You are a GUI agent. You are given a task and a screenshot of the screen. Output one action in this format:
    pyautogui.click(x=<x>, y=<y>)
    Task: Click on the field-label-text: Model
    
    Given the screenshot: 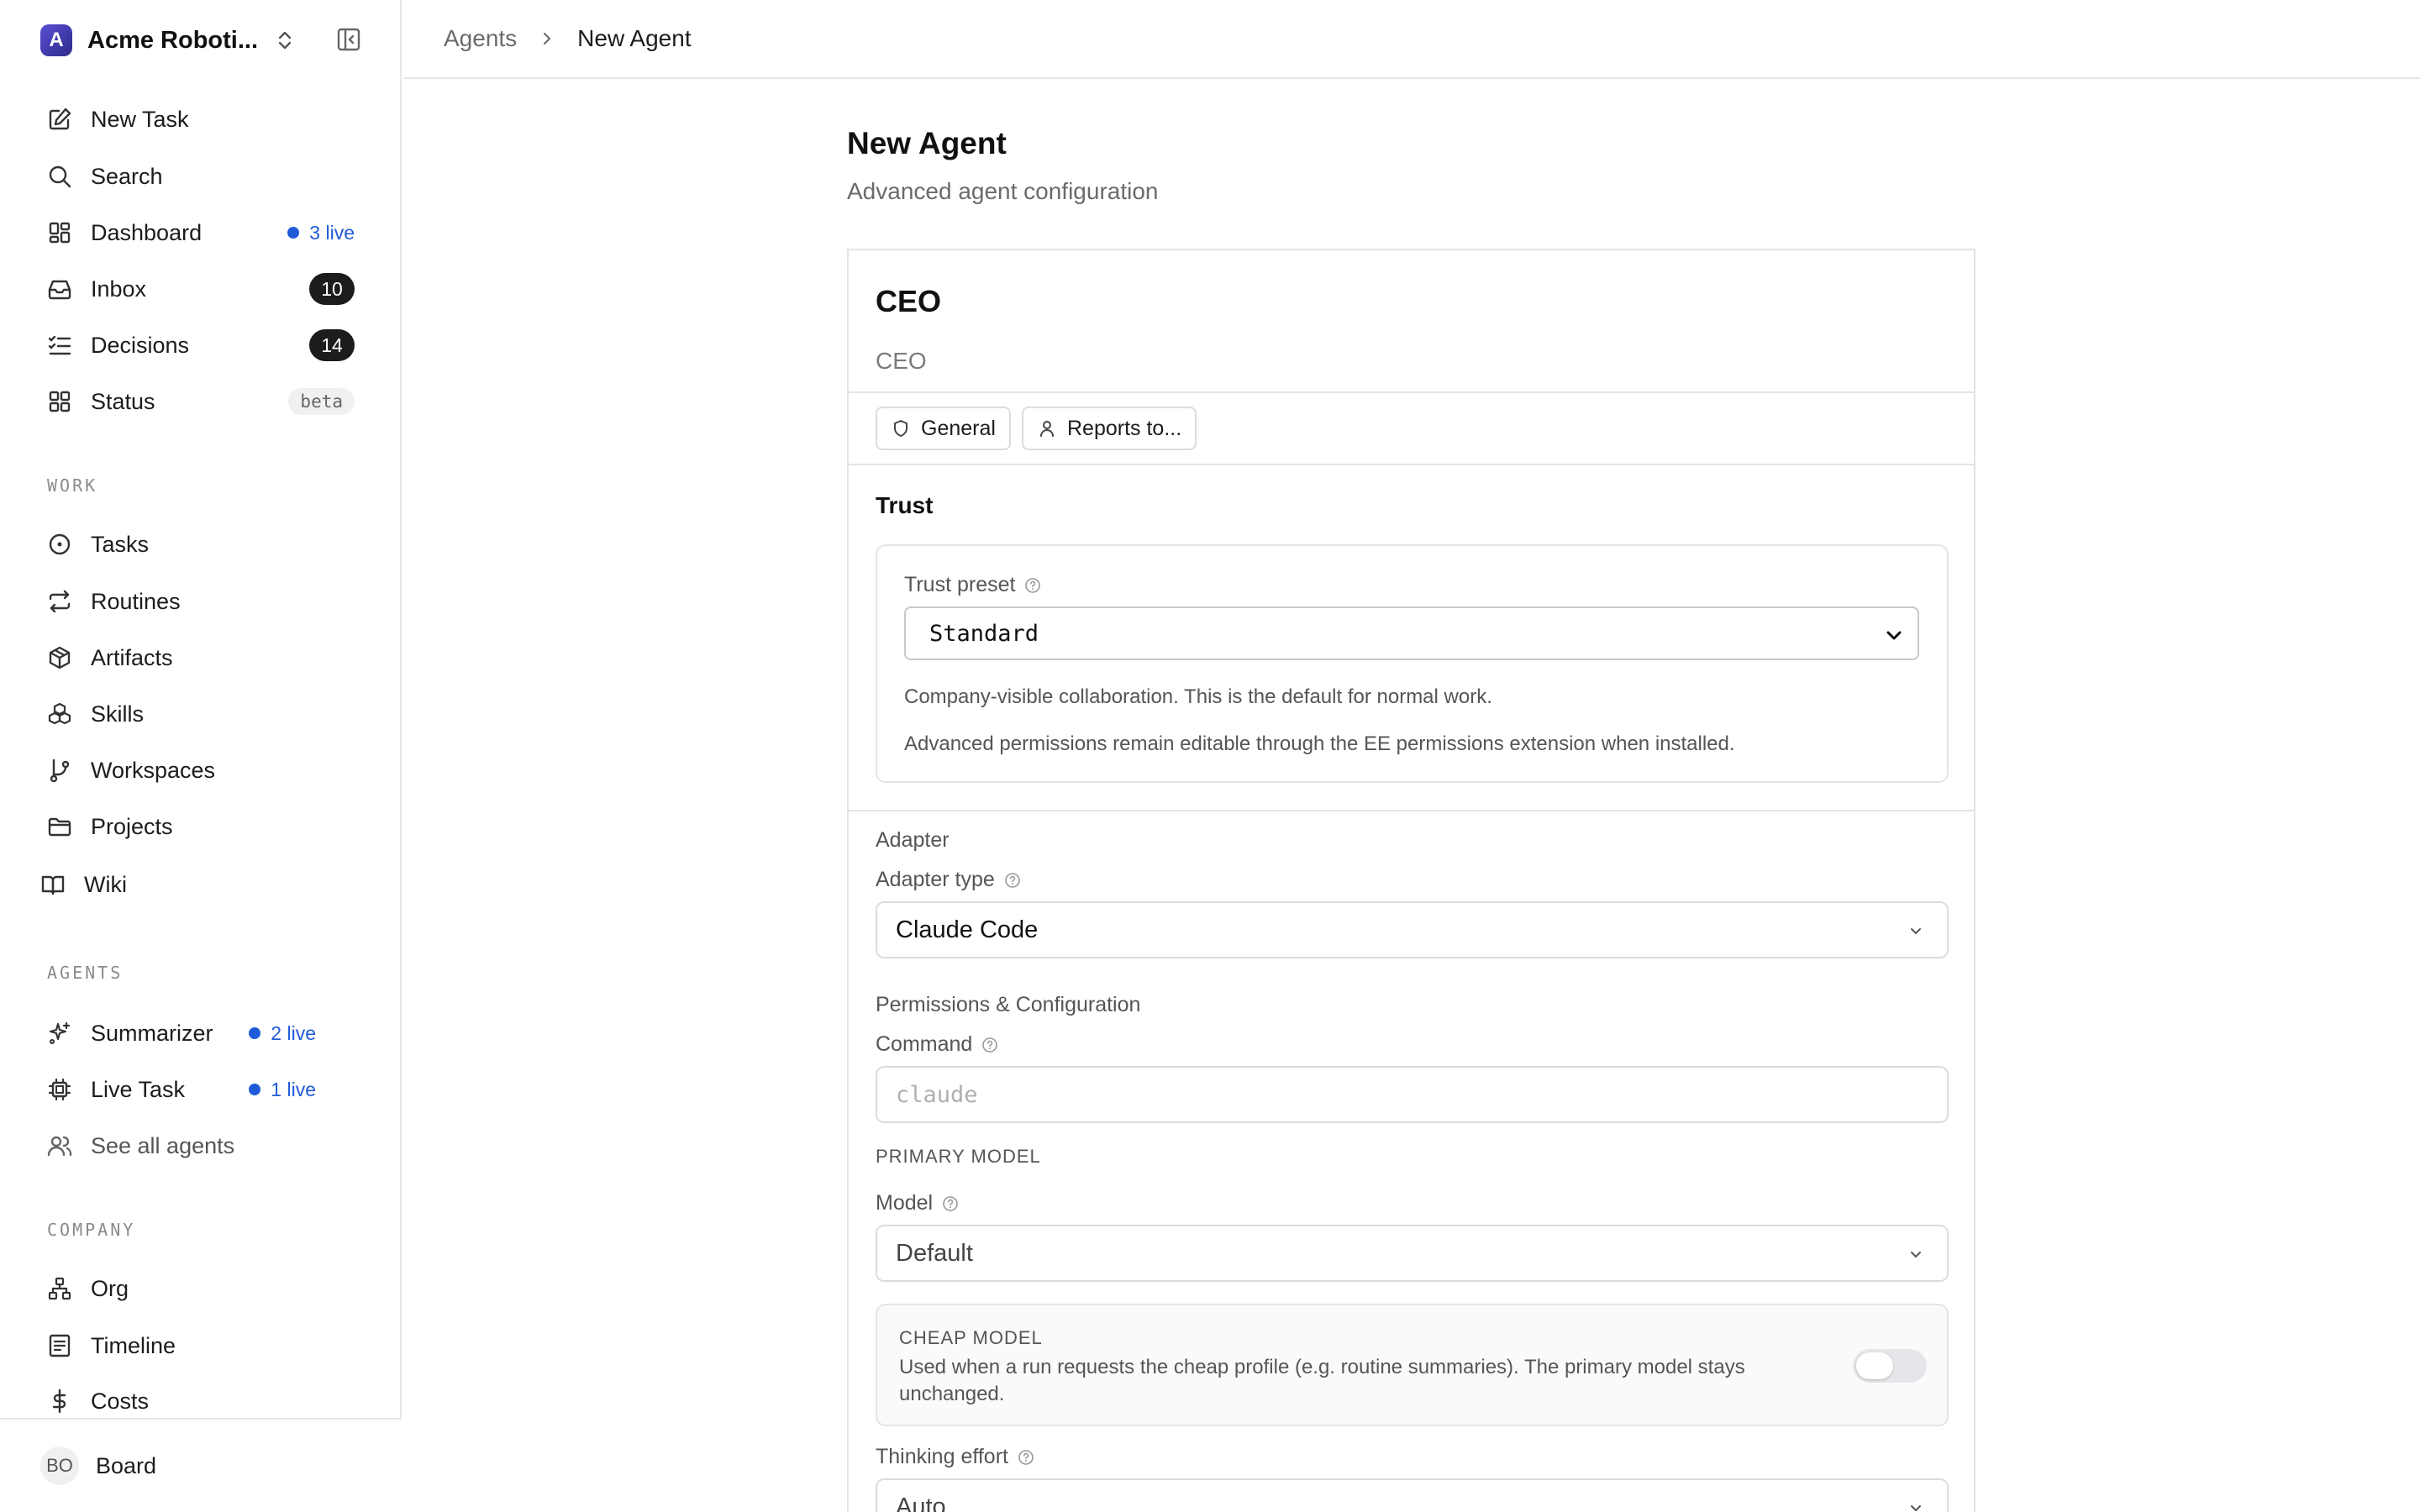 What is the action you would take?
    pyautogui.click(x=905, y=1203)
    